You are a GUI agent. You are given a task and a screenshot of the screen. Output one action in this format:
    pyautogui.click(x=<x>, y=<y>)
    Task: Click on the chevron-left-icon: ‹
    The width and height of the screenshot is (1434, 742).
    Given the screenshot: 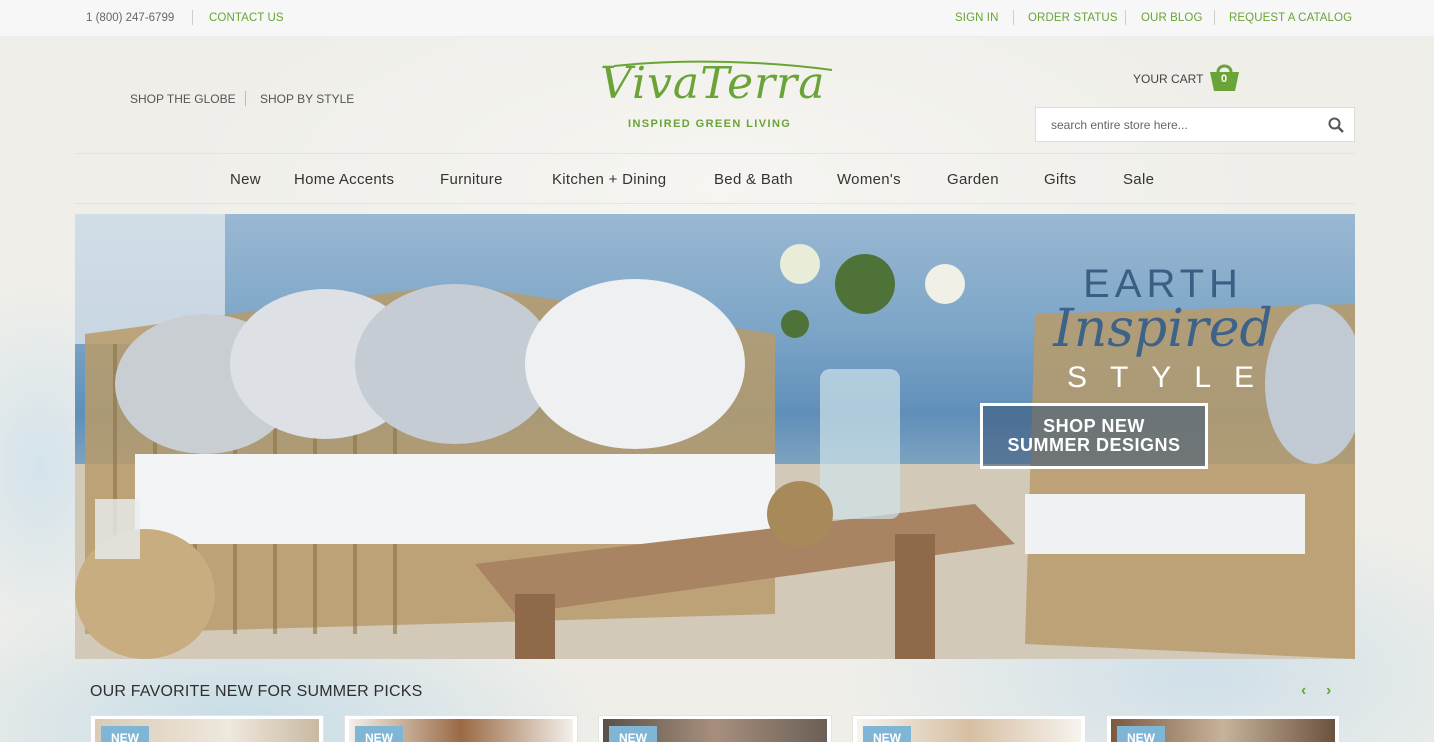 What is the action you would take?
    pyautogui.click(x=1308, y=690)
    